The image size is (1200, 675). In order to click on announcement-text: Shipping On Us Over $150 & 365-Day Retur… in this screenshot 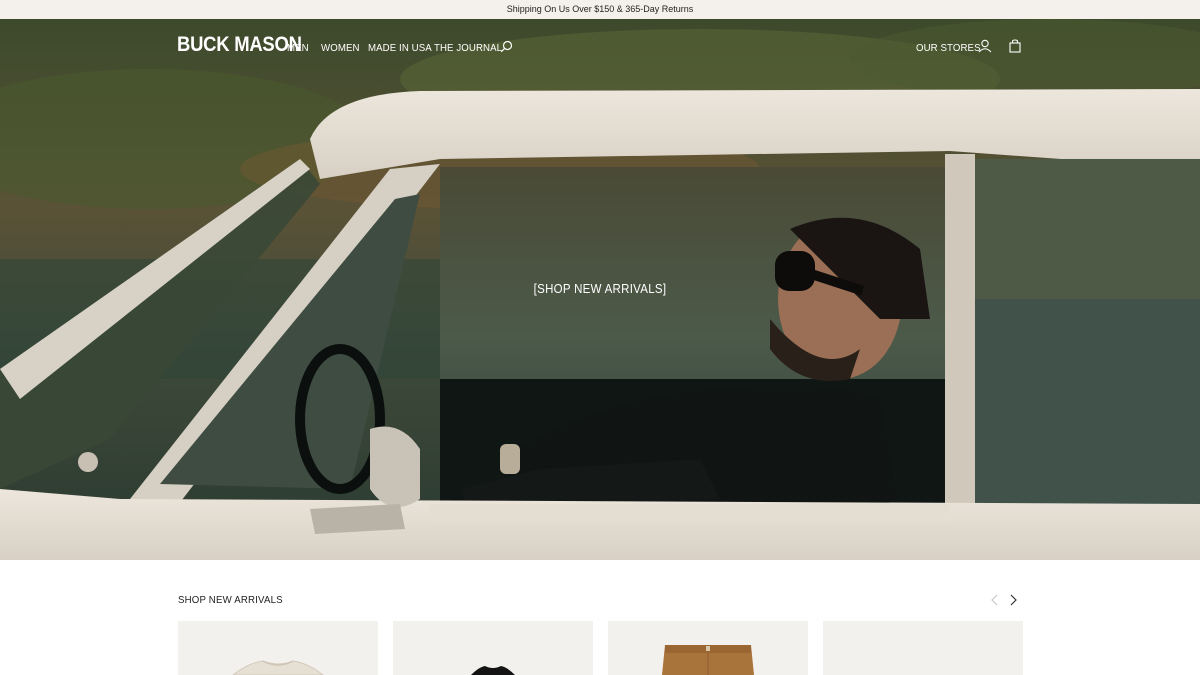, I will do `click(600, 9)`.